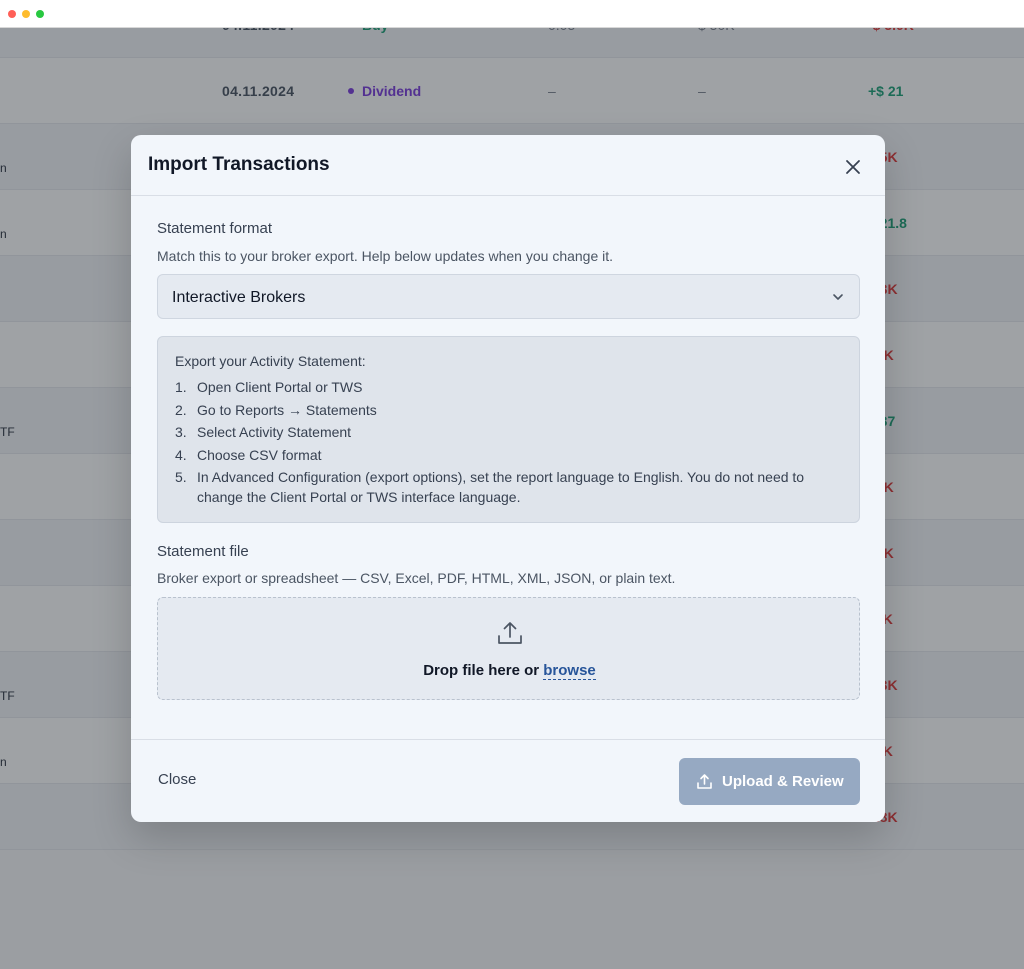  Describe the element at coordinates (853, 167) in the screenshot. I see `close-icon` at that location.